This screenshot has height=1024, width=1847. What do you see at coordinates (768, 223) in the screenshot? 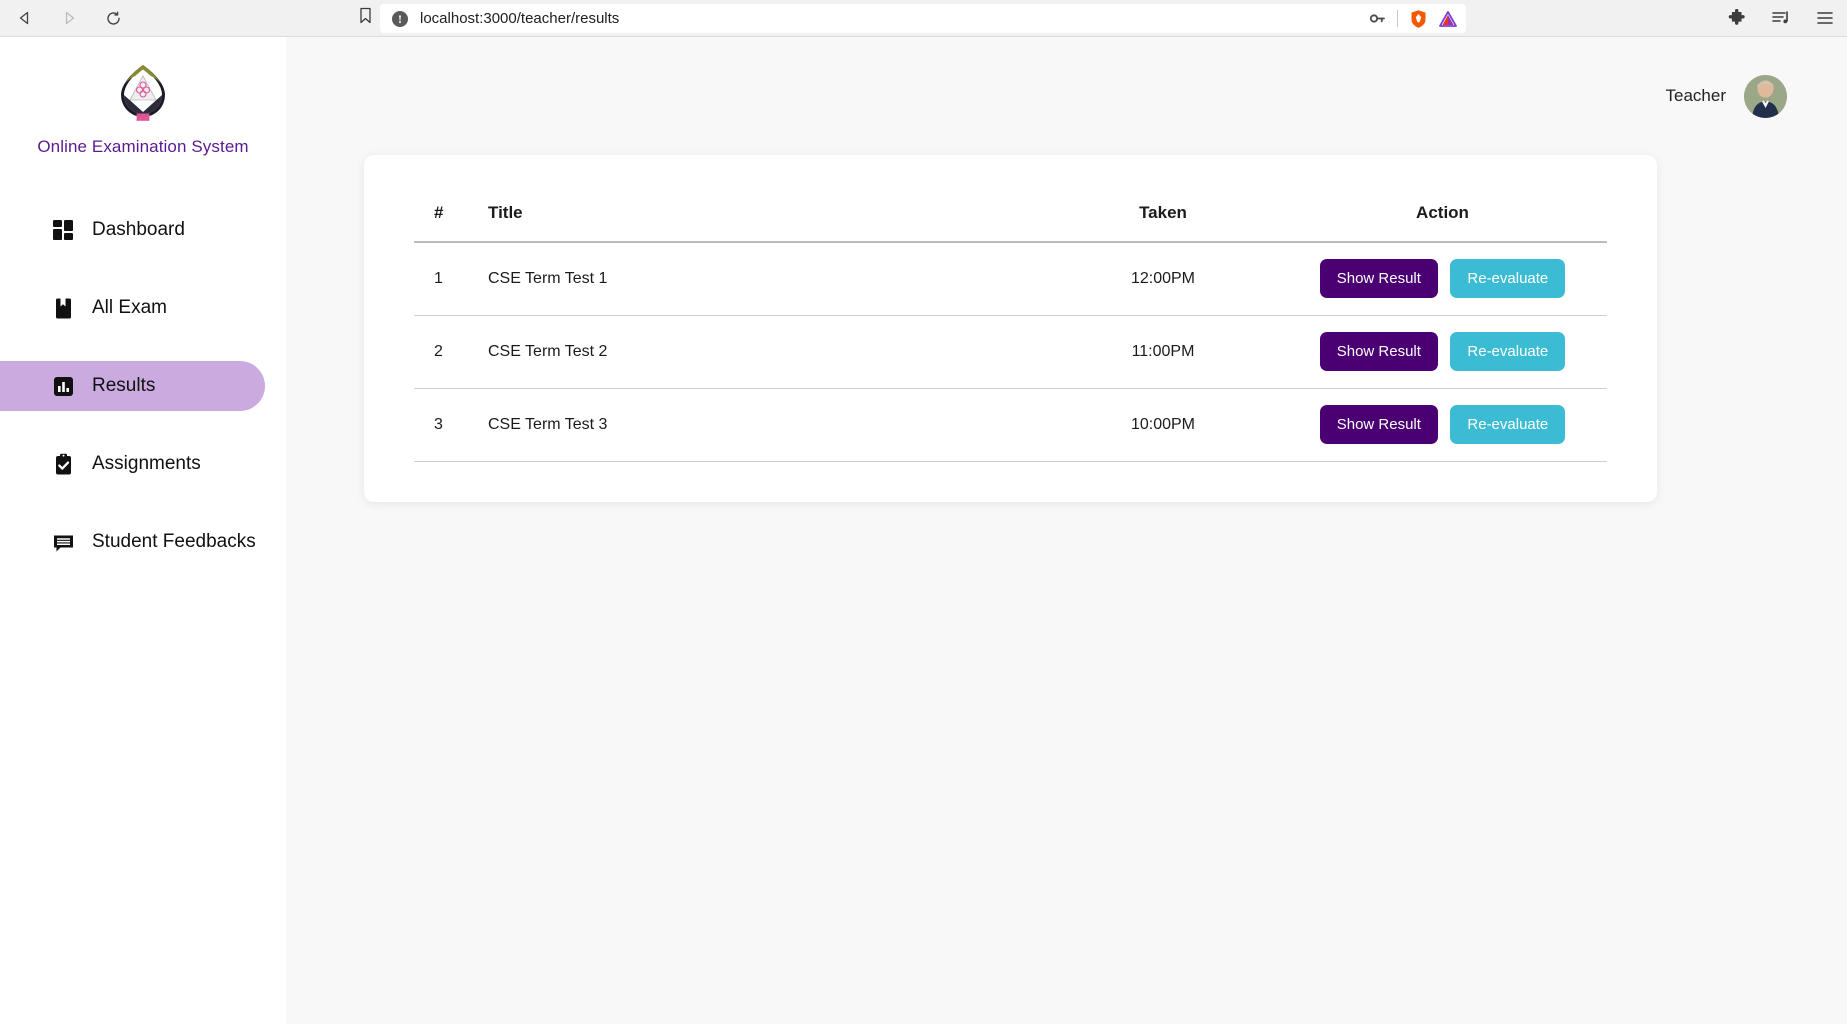
I see `column-header-title: Title` at bounding box center [768, 223].